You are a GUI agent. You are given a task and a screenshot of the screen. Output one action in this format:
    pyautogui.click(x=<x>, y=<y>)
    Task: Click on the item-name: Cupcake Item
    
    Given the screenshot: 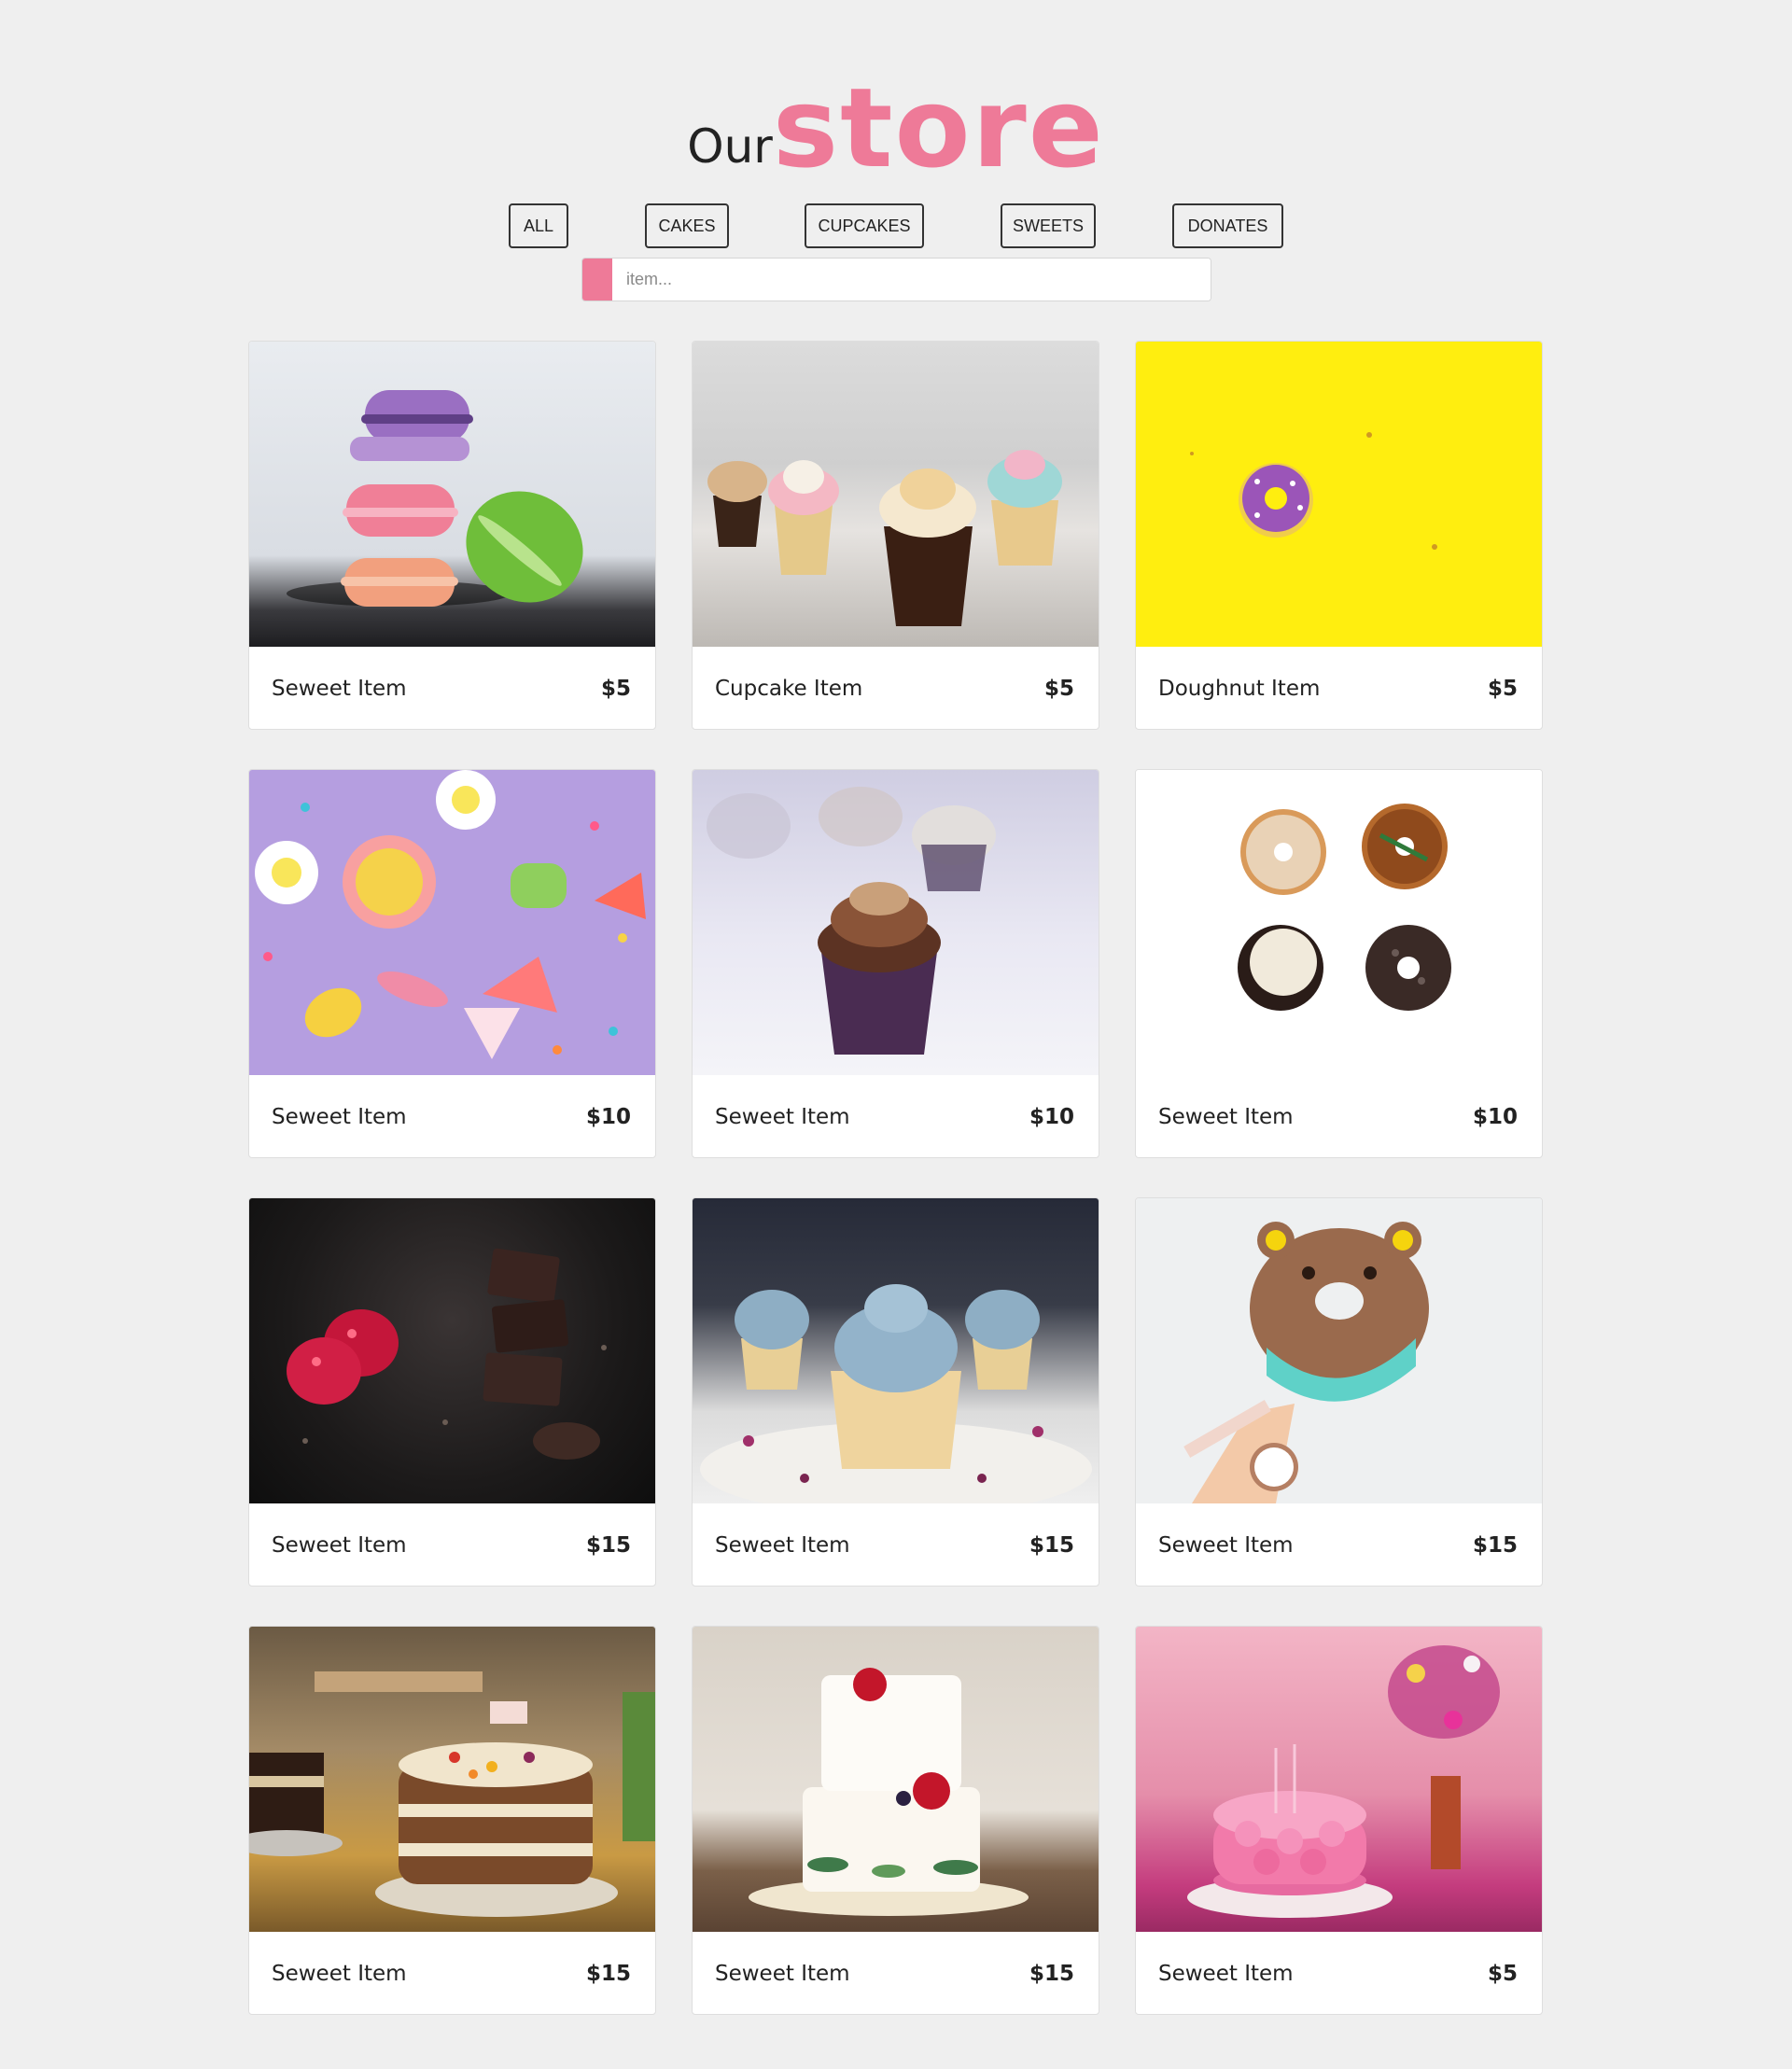 What is the action you would take?
    pyautogui.click(x=789, y=689)
    